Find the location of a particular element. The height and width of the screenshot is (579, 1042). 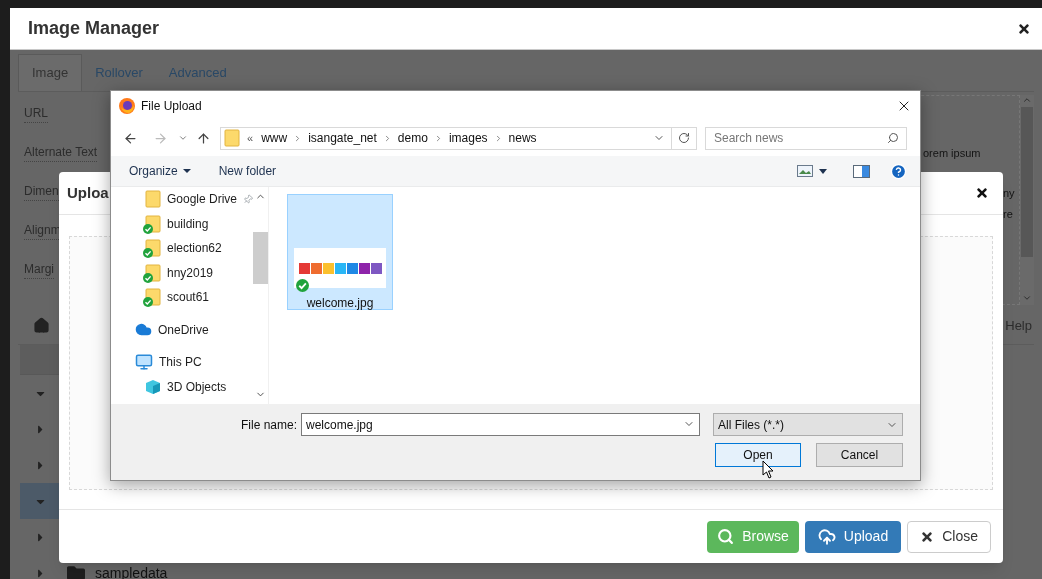

nav-item: Google Drive is located at coordinates (202, 199).